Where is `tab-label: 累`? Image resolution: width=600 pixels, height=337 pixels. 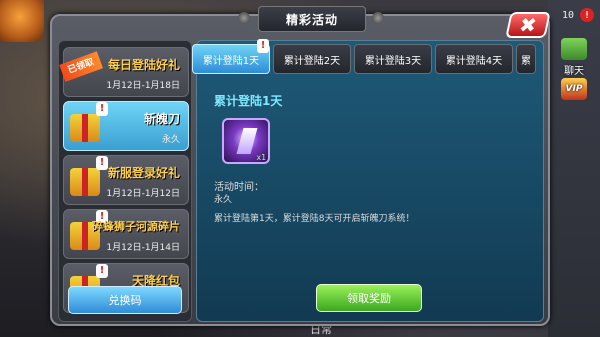 tab-label: 累 is located at coordinates (526, 61).